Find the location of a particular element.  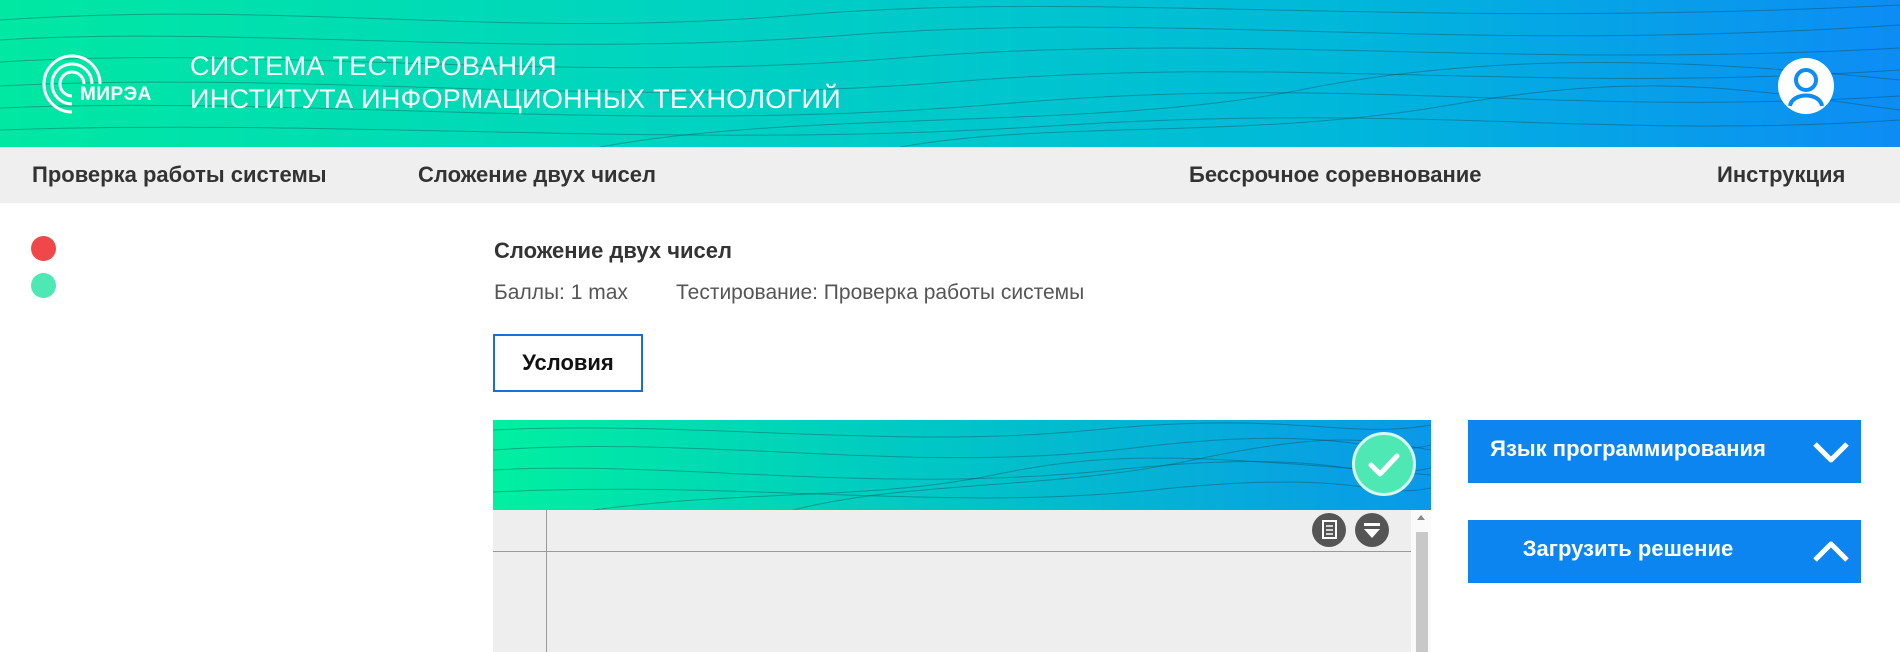

status-dot-red is located at coordinates (43, 248).